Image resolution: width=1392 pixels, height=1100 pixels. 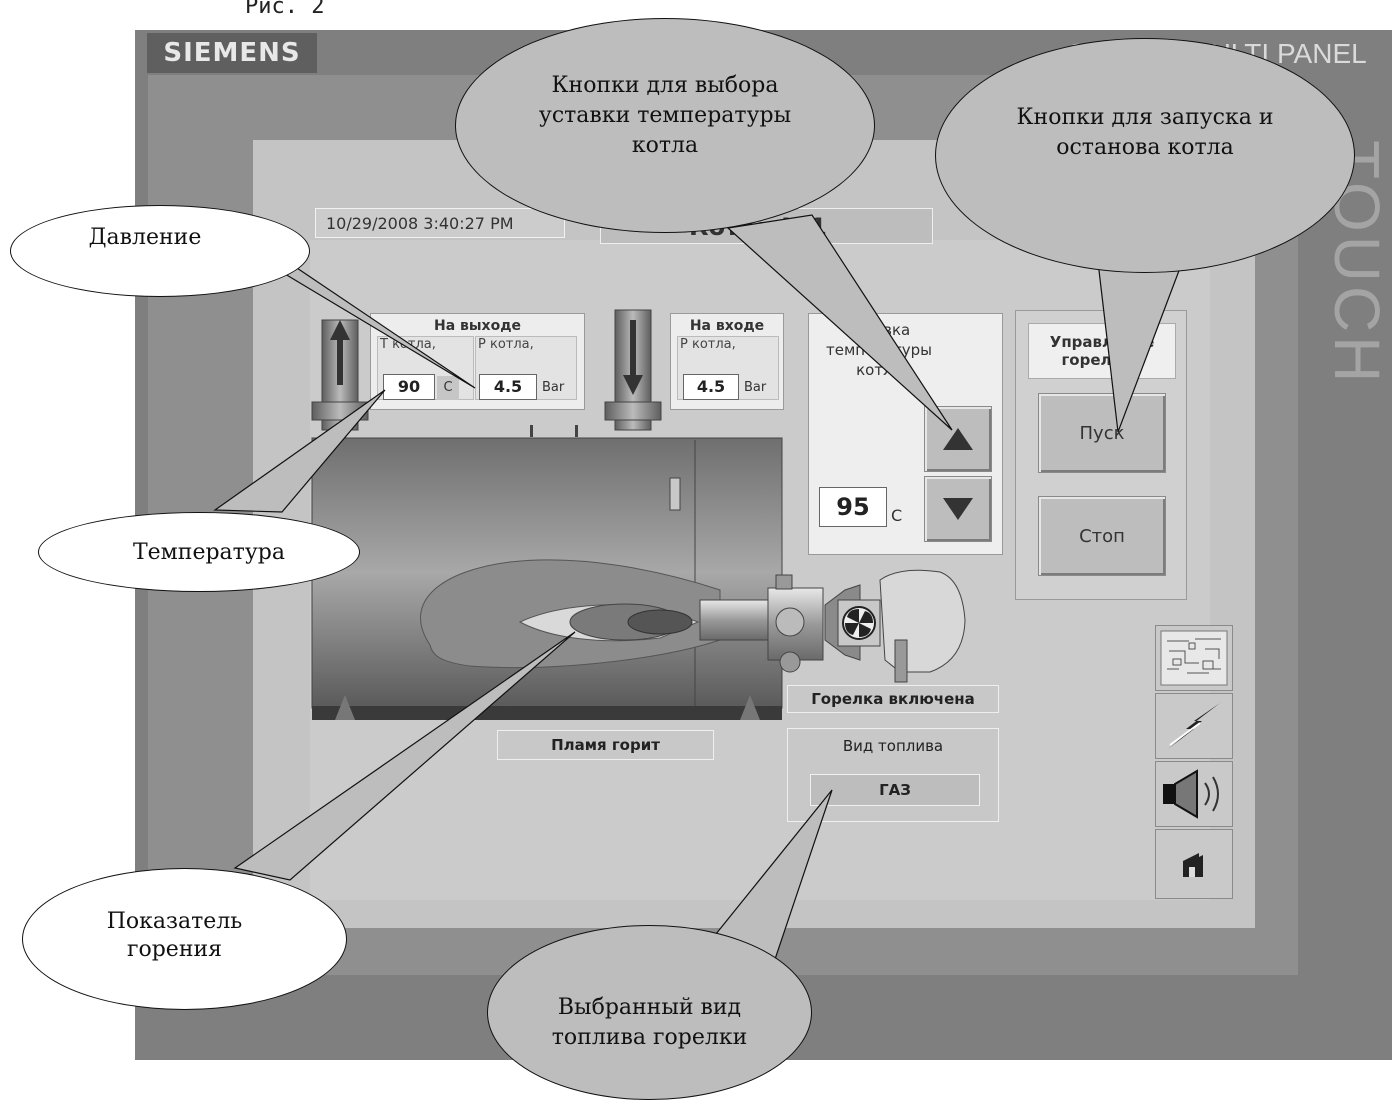 I want to click on outlet-title: На выходе, so click(x=477, y=326).